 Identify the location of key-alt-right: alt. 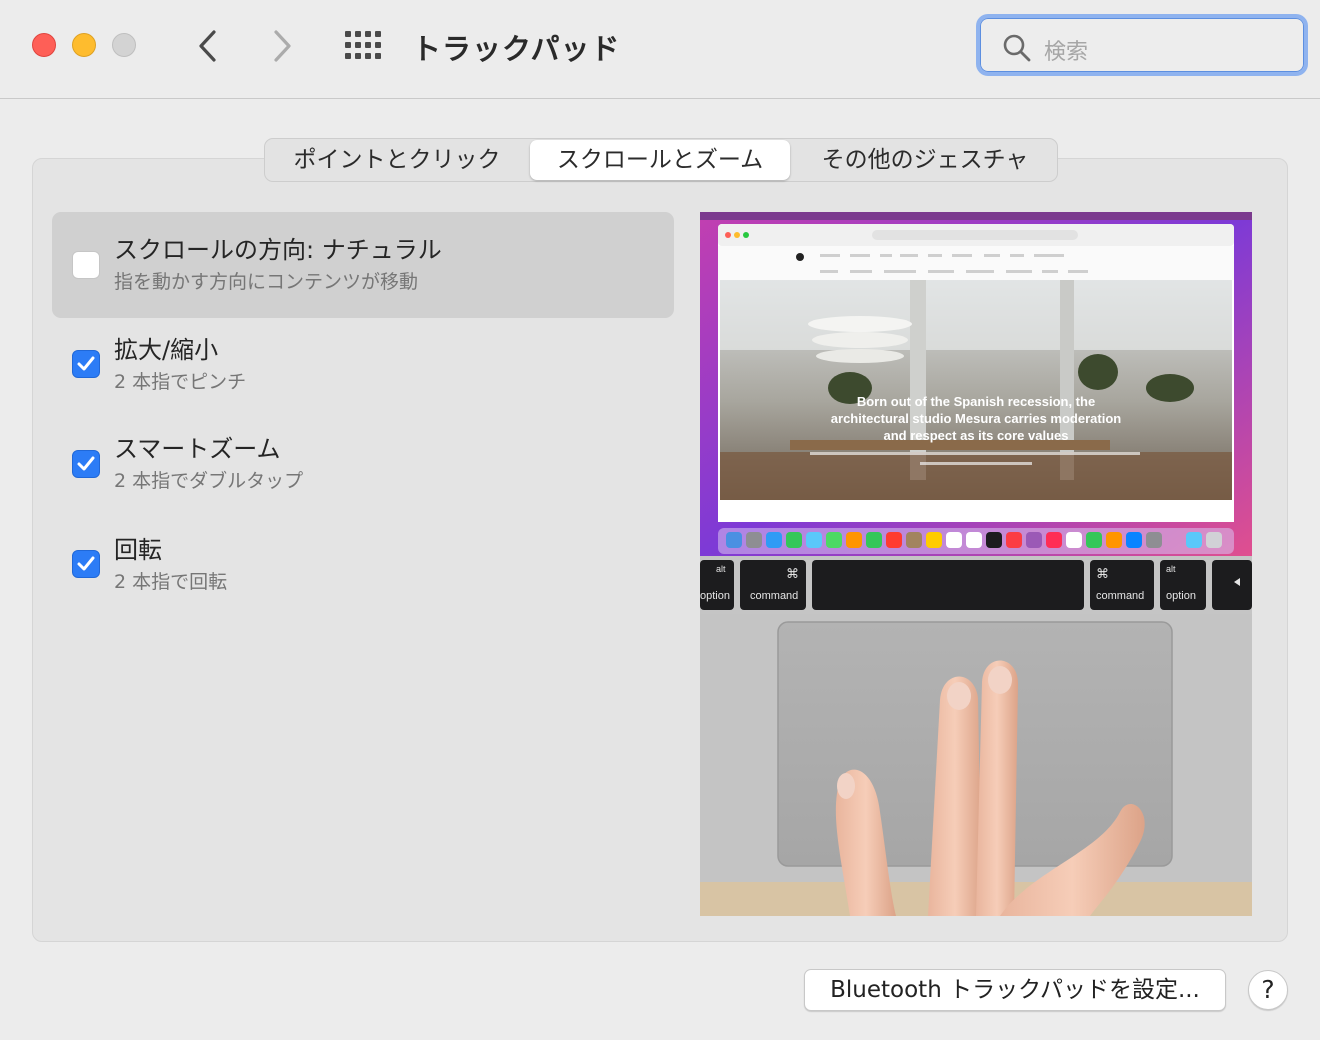
(1171, 569).